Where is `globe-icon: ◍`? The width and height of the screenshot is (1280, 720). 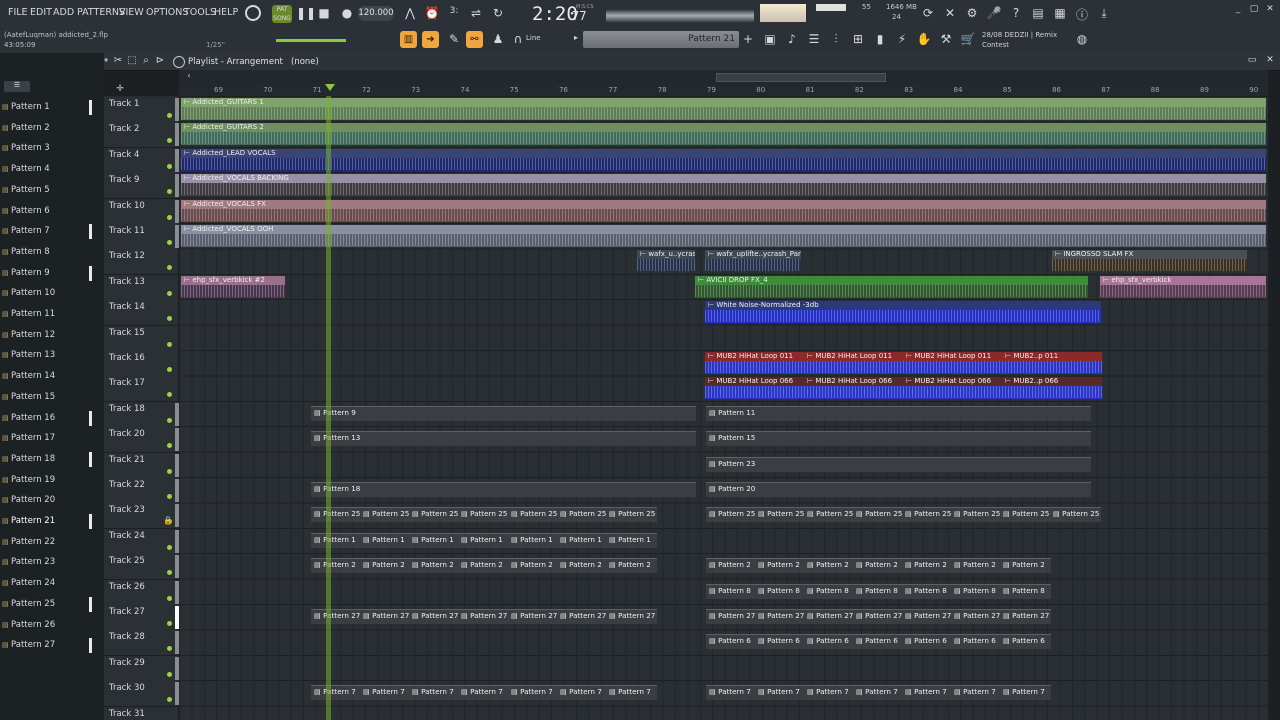
globe-icon: ◍ is located at coordinates (1082, 39).